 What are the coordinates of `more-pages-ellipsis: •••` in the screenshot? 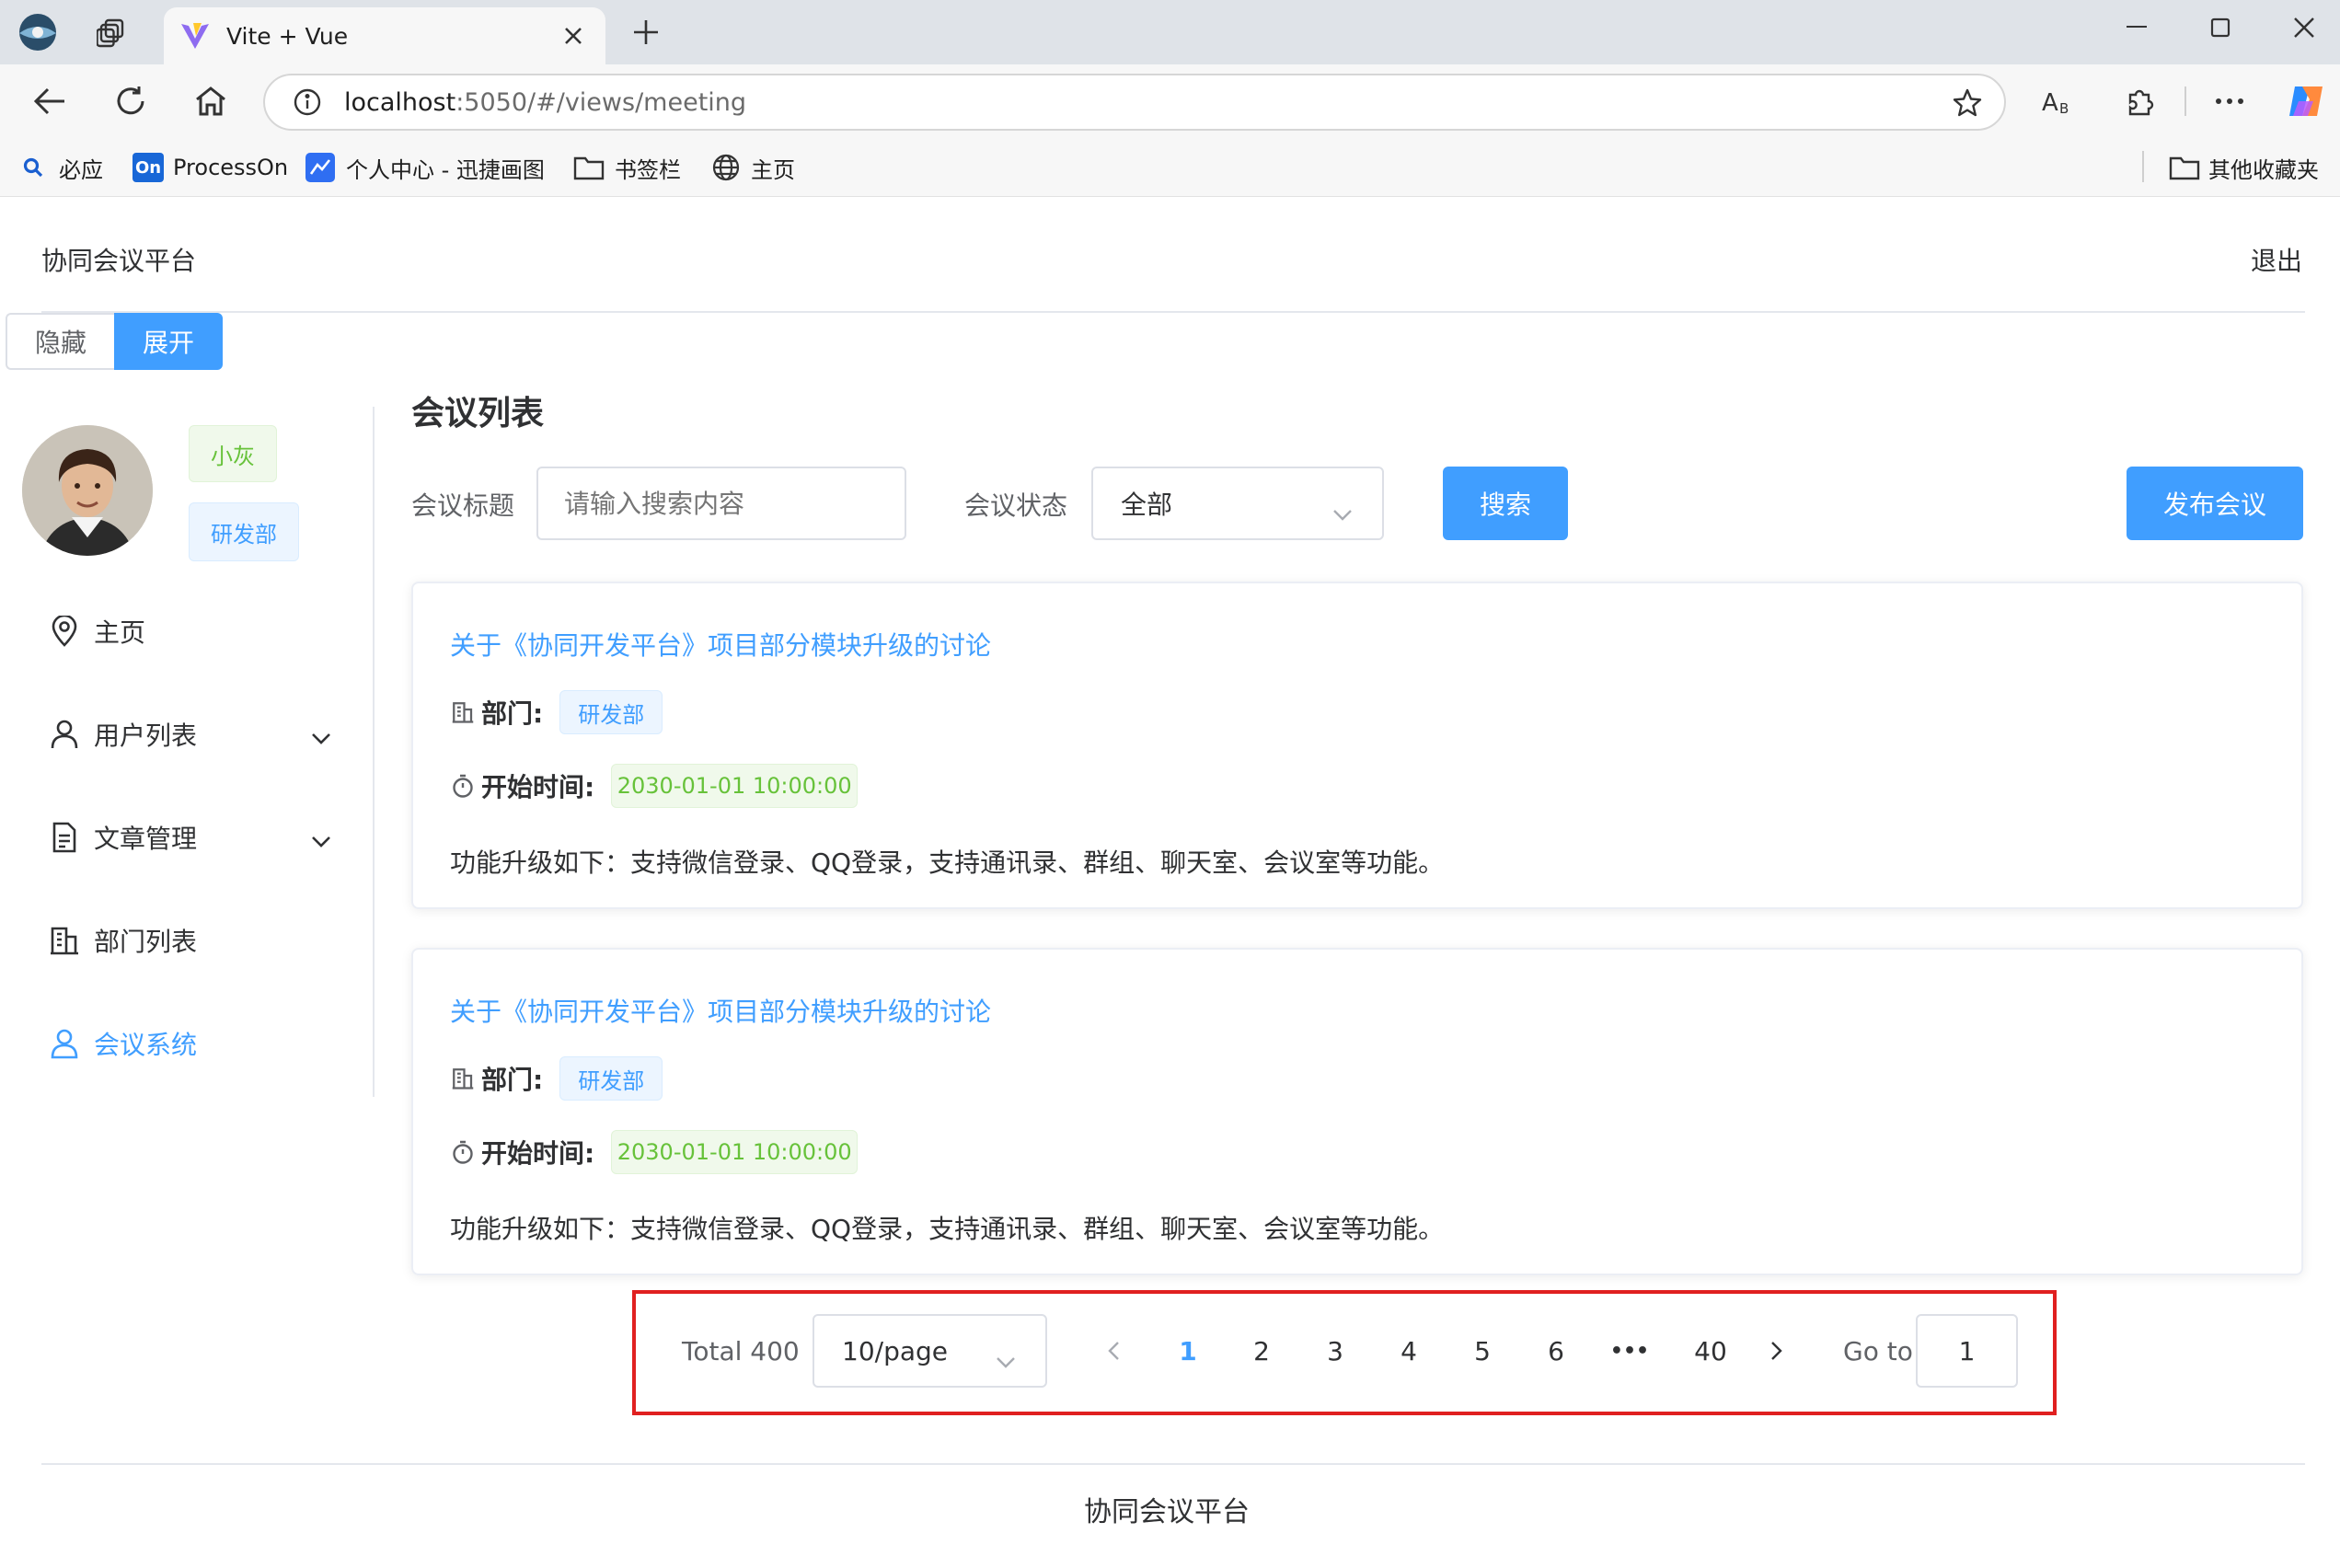 It's located at (1629, 1351).